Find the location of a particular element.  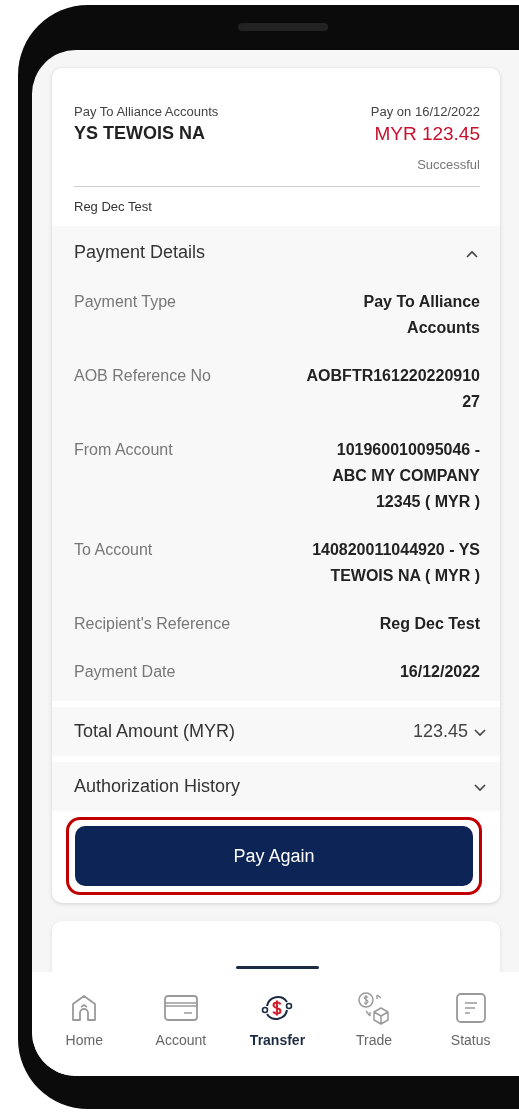

authorization-history-row: Authorization History is located at coordinates (276, 786).